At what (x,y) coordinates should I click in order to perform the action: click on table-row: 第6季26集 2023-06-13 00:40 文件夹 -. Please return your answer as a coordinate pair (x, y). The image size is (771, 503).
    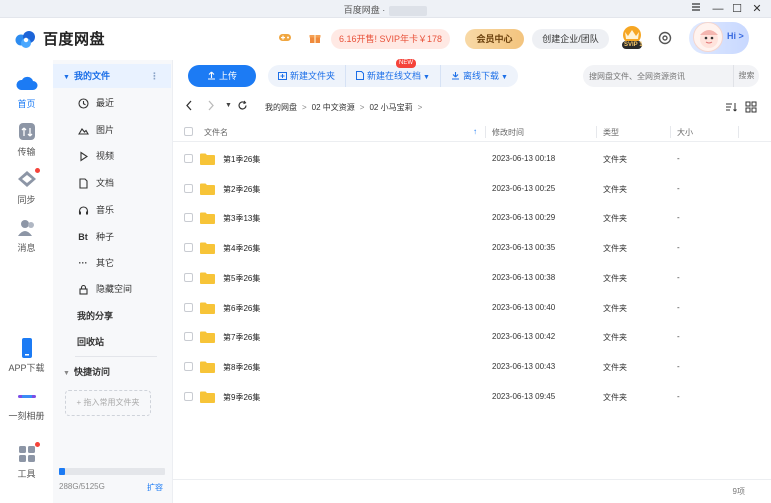
    Looking at the image, I should click on (472, 307).